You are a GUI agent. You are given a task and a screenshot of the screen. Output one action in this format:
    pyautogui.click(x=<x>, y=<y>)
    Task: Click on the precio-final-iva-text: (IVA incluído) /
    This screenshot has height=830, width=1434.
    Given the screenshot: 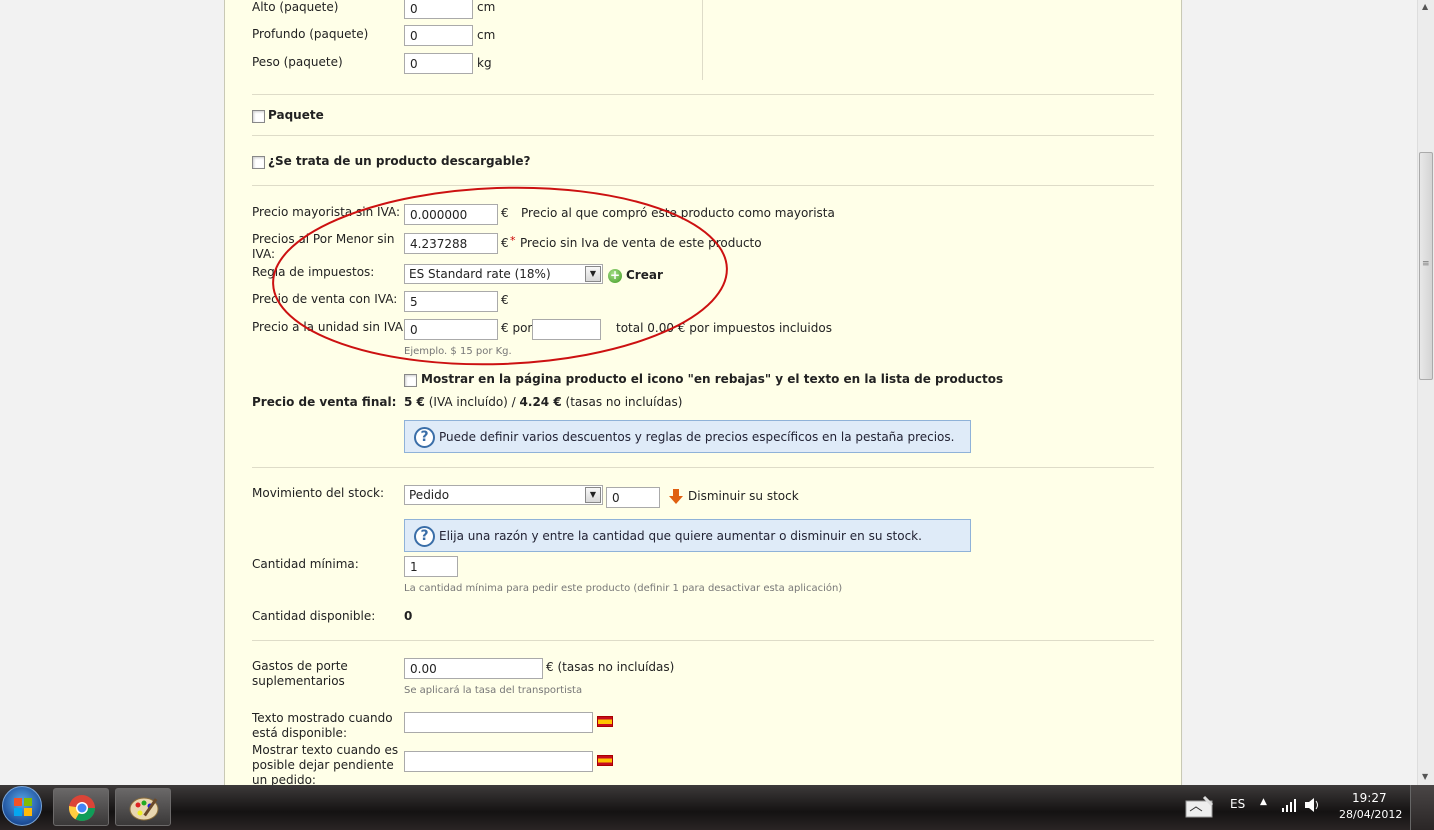 What is the action you would take?
    pyautogui.click(x=472, y=402)
    